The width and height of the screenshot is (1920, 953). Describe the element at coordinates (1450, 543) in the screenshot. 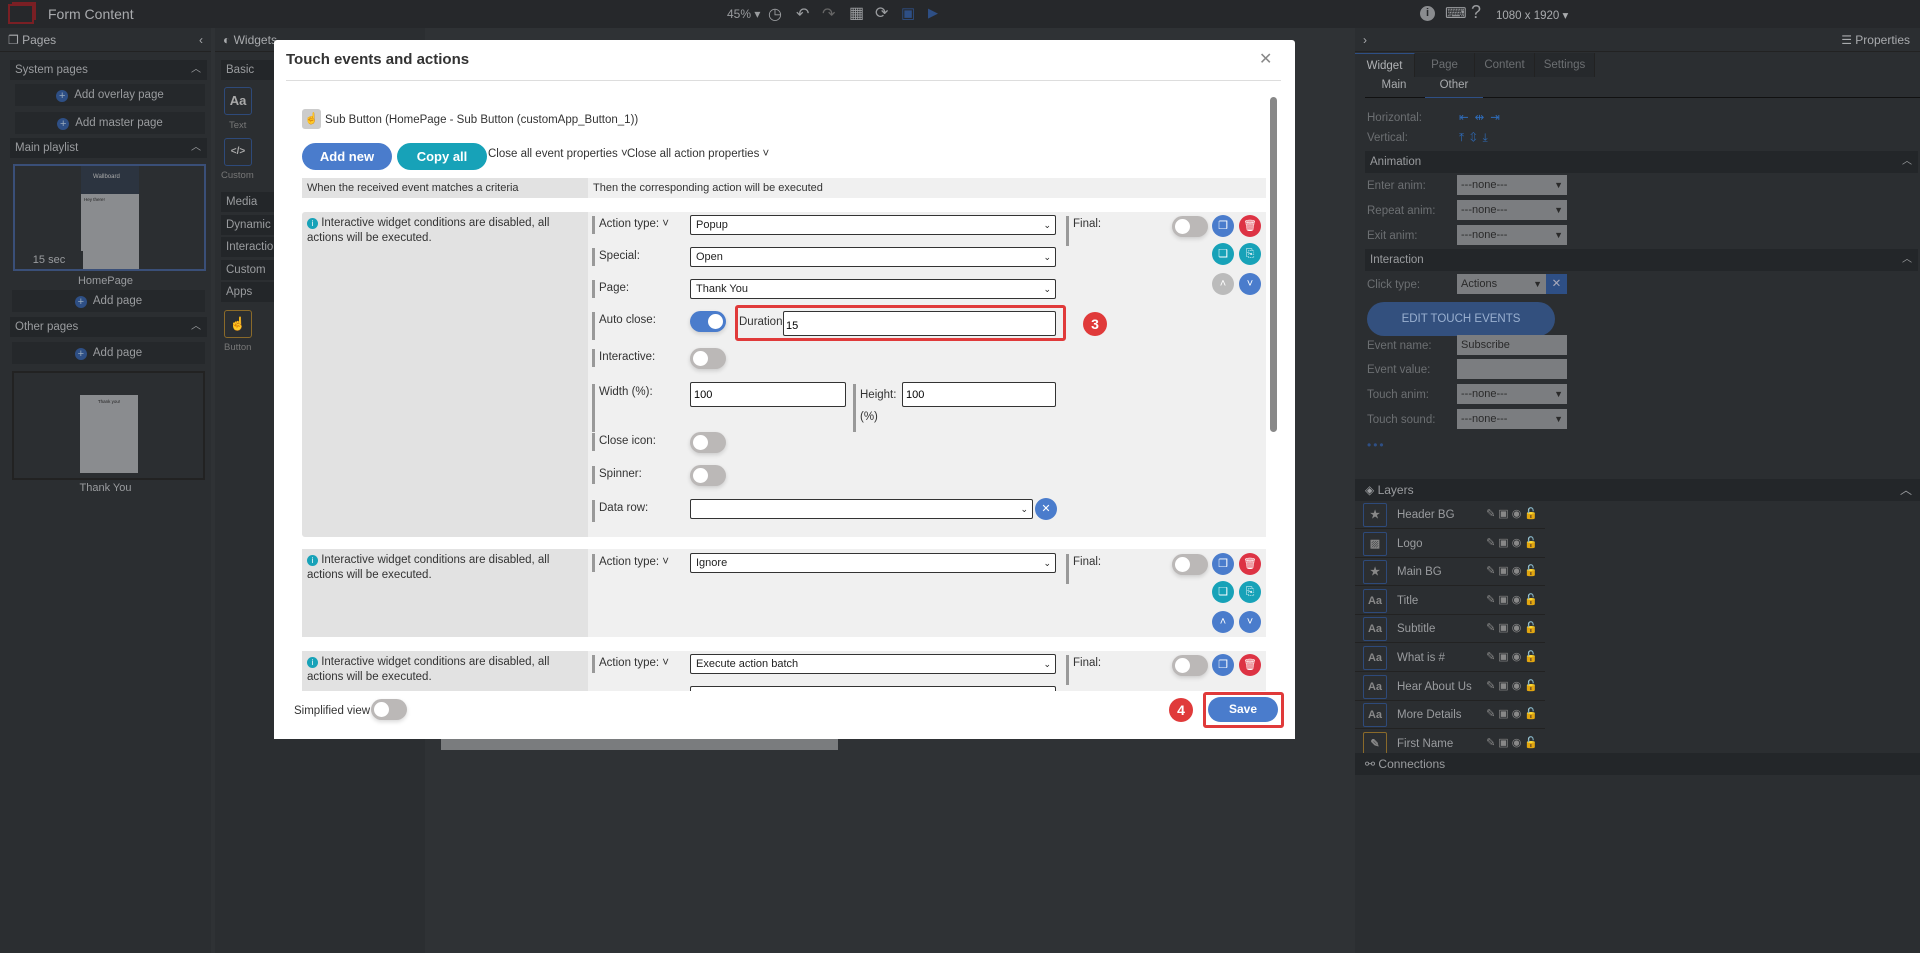

I see `layer-item: ▨ Logo ✎▣◉🔓` at that location.